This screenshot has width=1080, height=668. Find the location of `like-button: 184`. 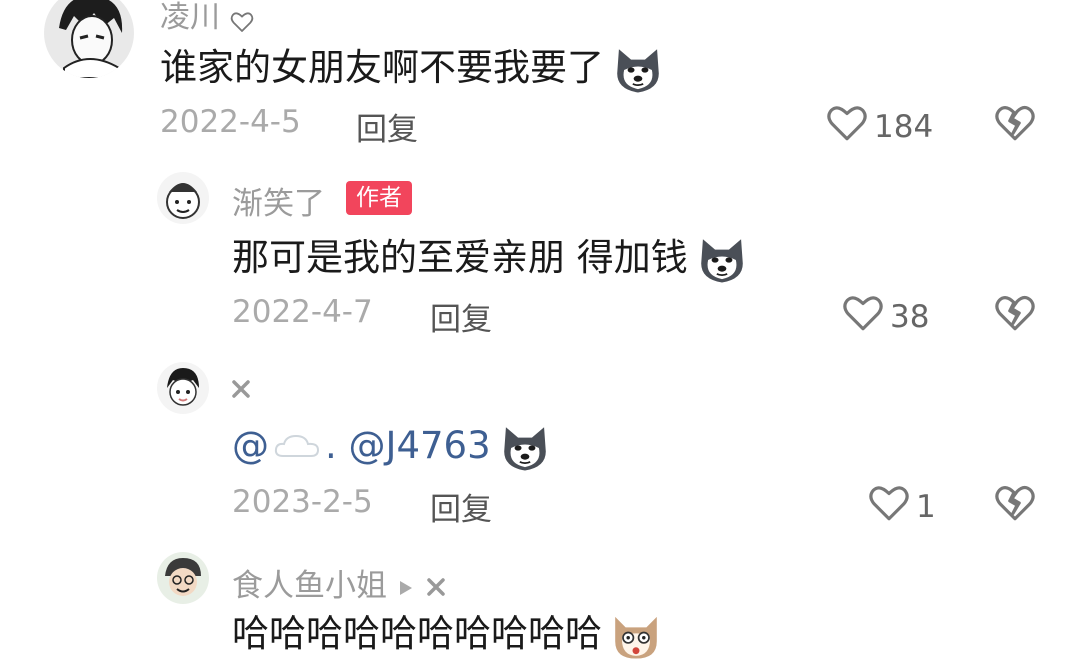

like-button: 184 is located at coordinates (879, 127).